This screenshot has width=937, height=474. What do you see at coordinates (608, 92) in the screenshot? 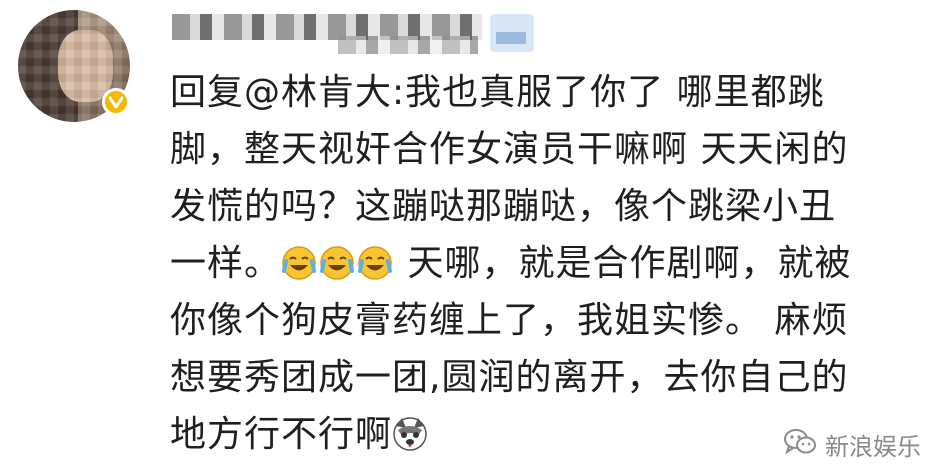
I see `comment-text: :我也真服了你了 哪里都跳` at bounding box center [608, 92].